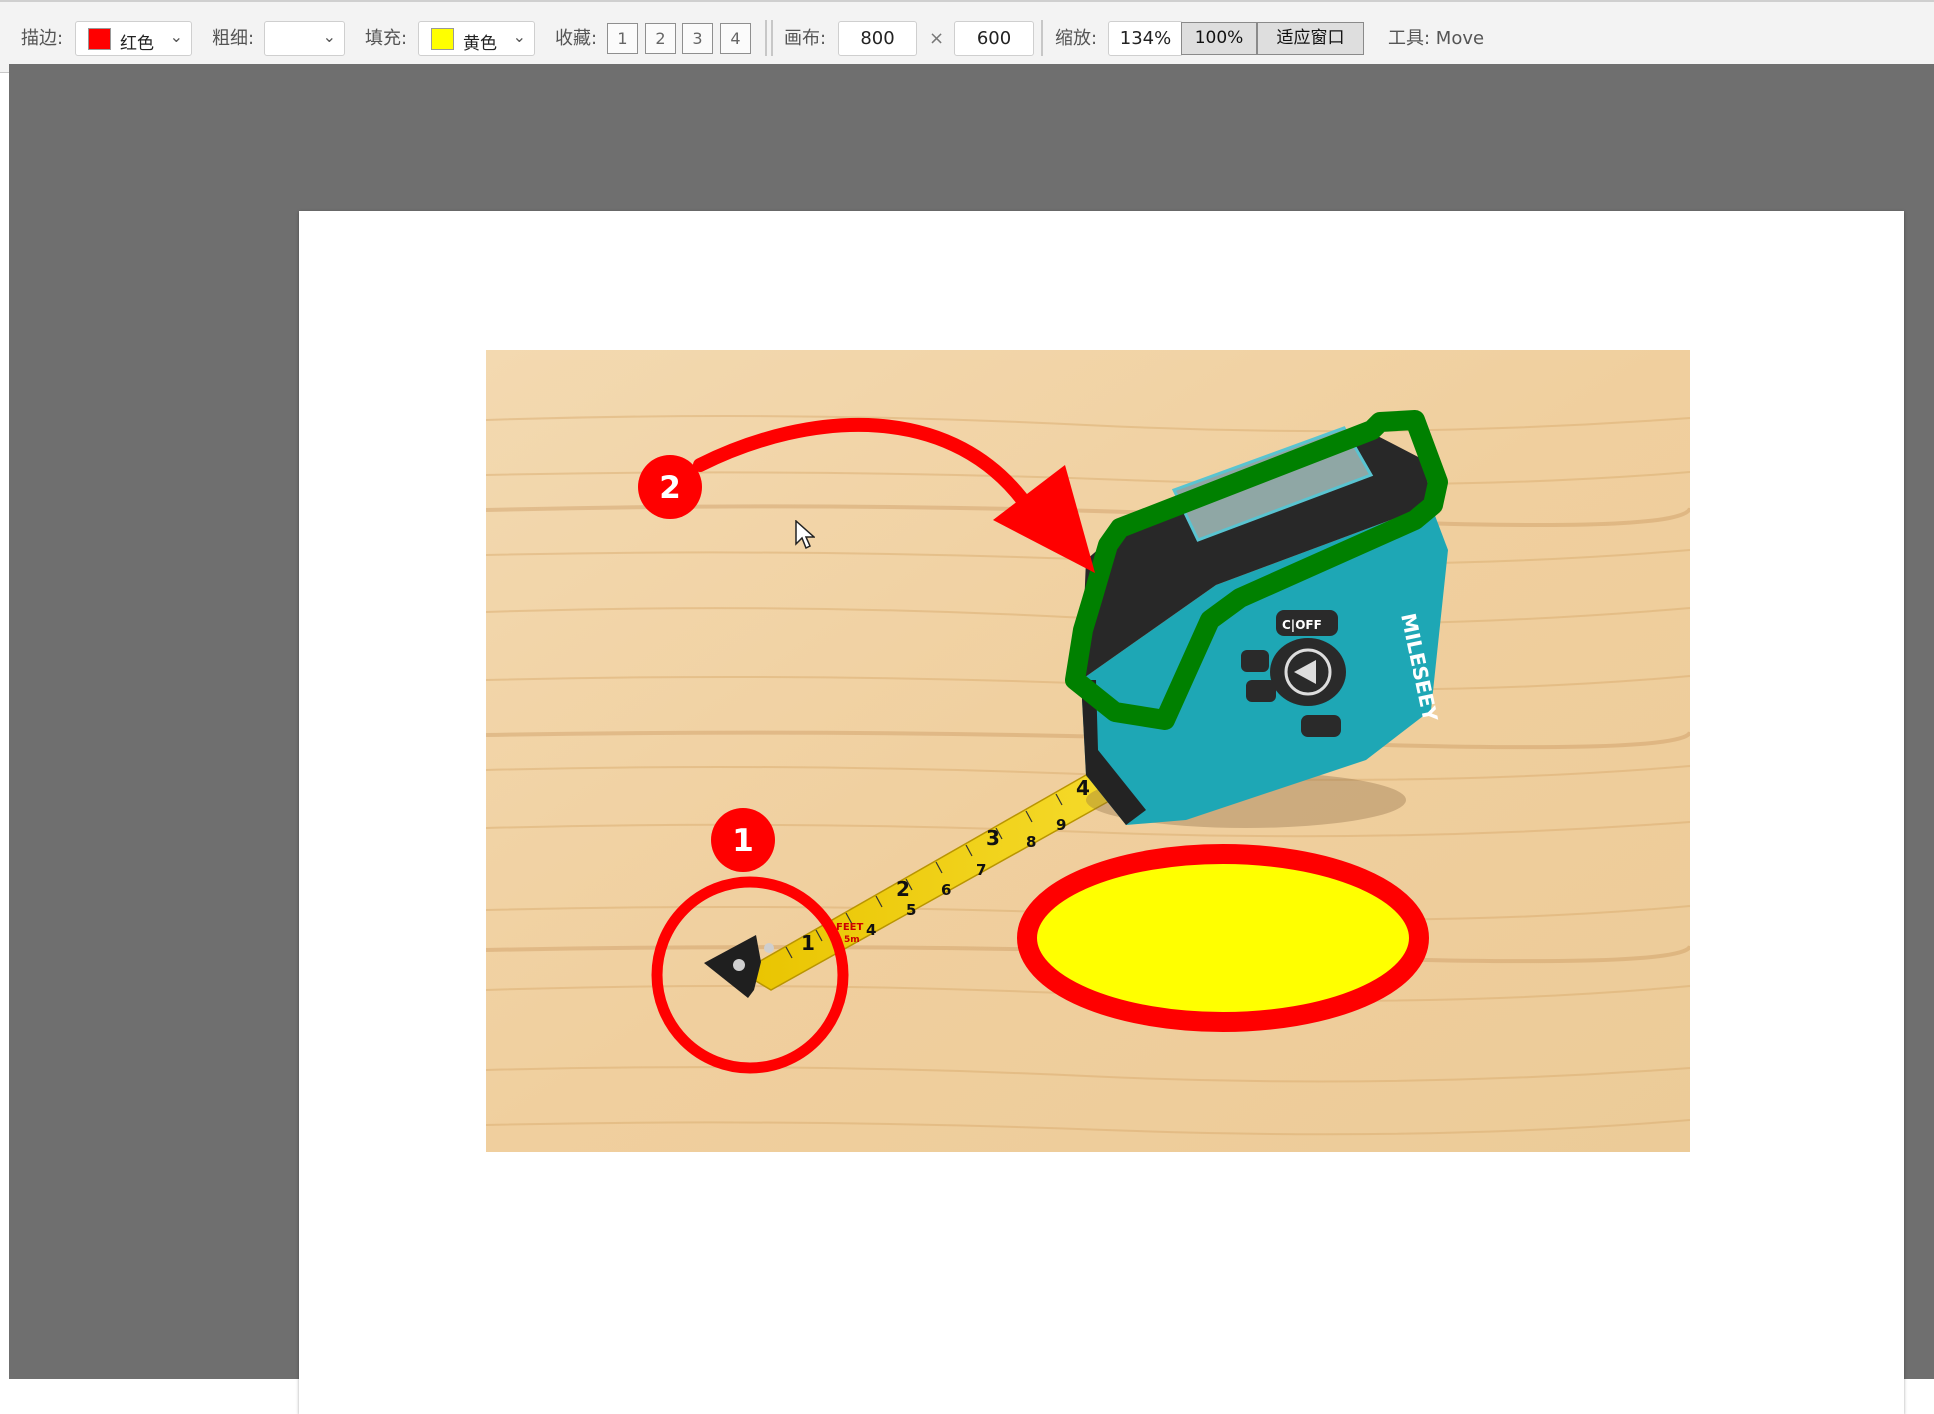 This screenshot has height=1414, width=1934. What do you see at coordinates (805, 535) in the screenshot?
I see `mouse-pointer-icon` at bounding box center [805, 535].